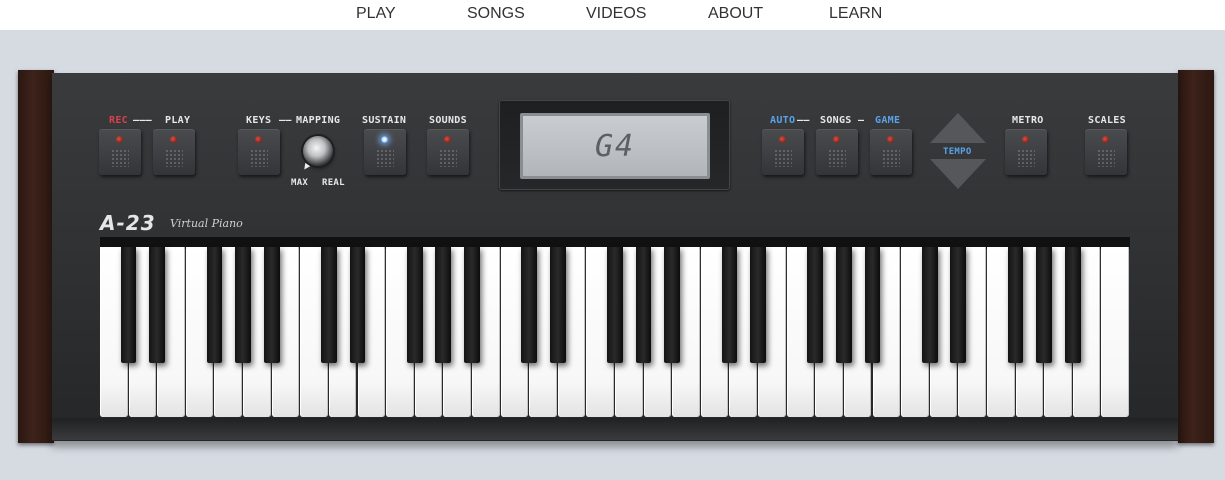  What do you see at coordinates (448, 120) in the screenshot?
I see `sounds-label: SOUNDS` at bounding box center [448, 120].